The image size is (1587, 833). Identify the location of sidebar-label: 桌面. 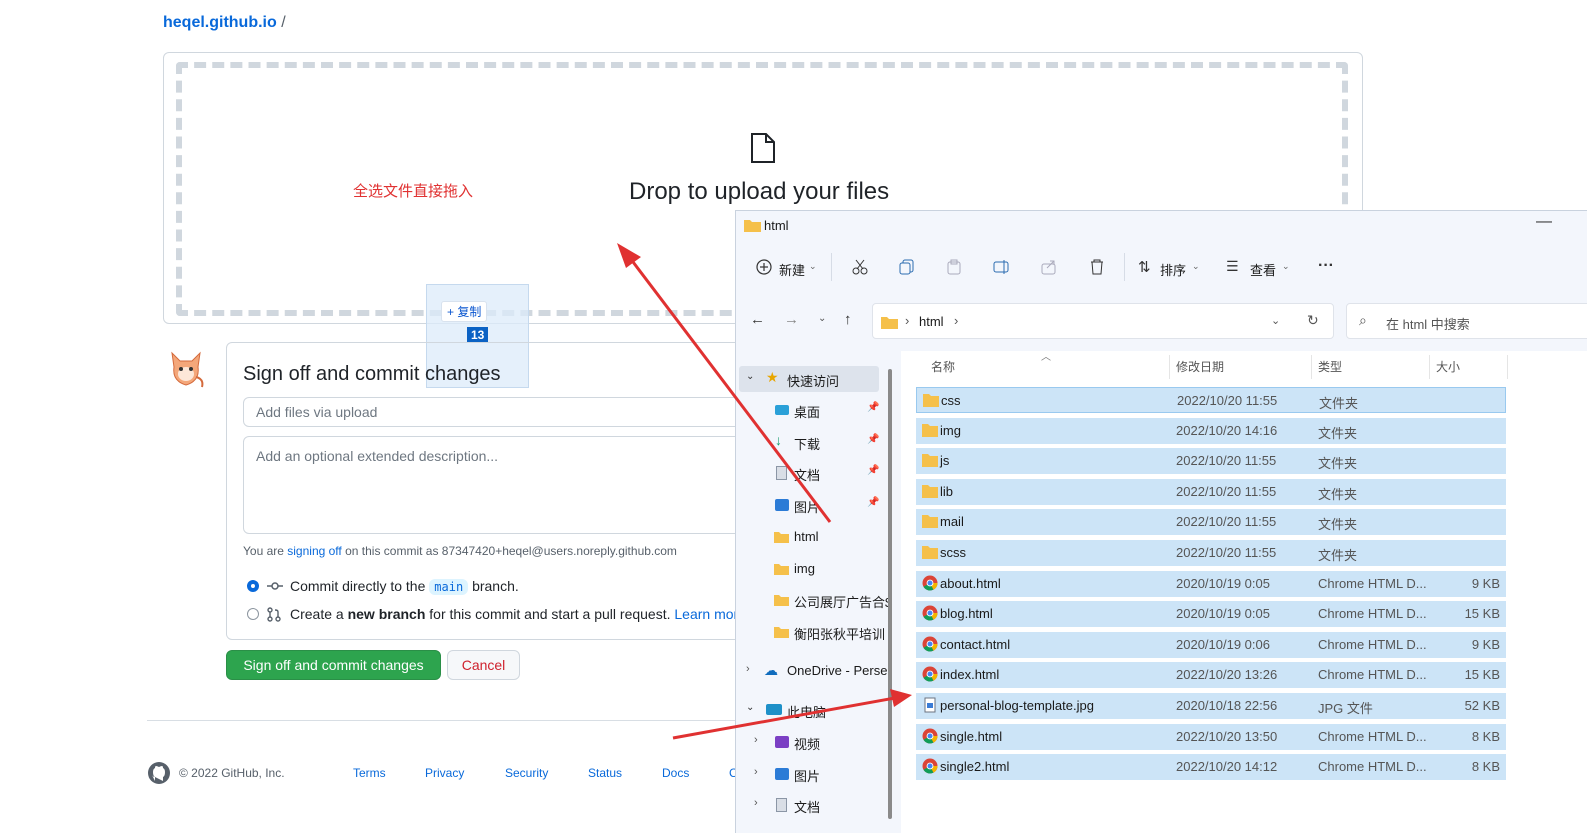
(807, 412).